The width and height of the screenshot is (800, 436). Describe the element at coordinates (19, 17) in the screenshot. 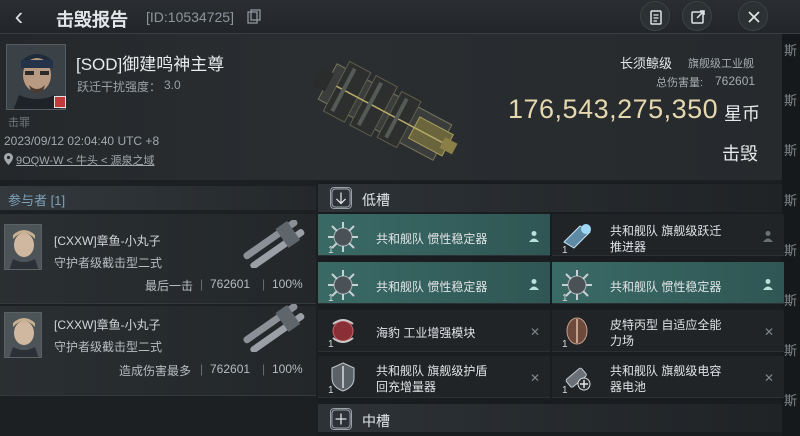

I see `back-icon: ‹` at that location.